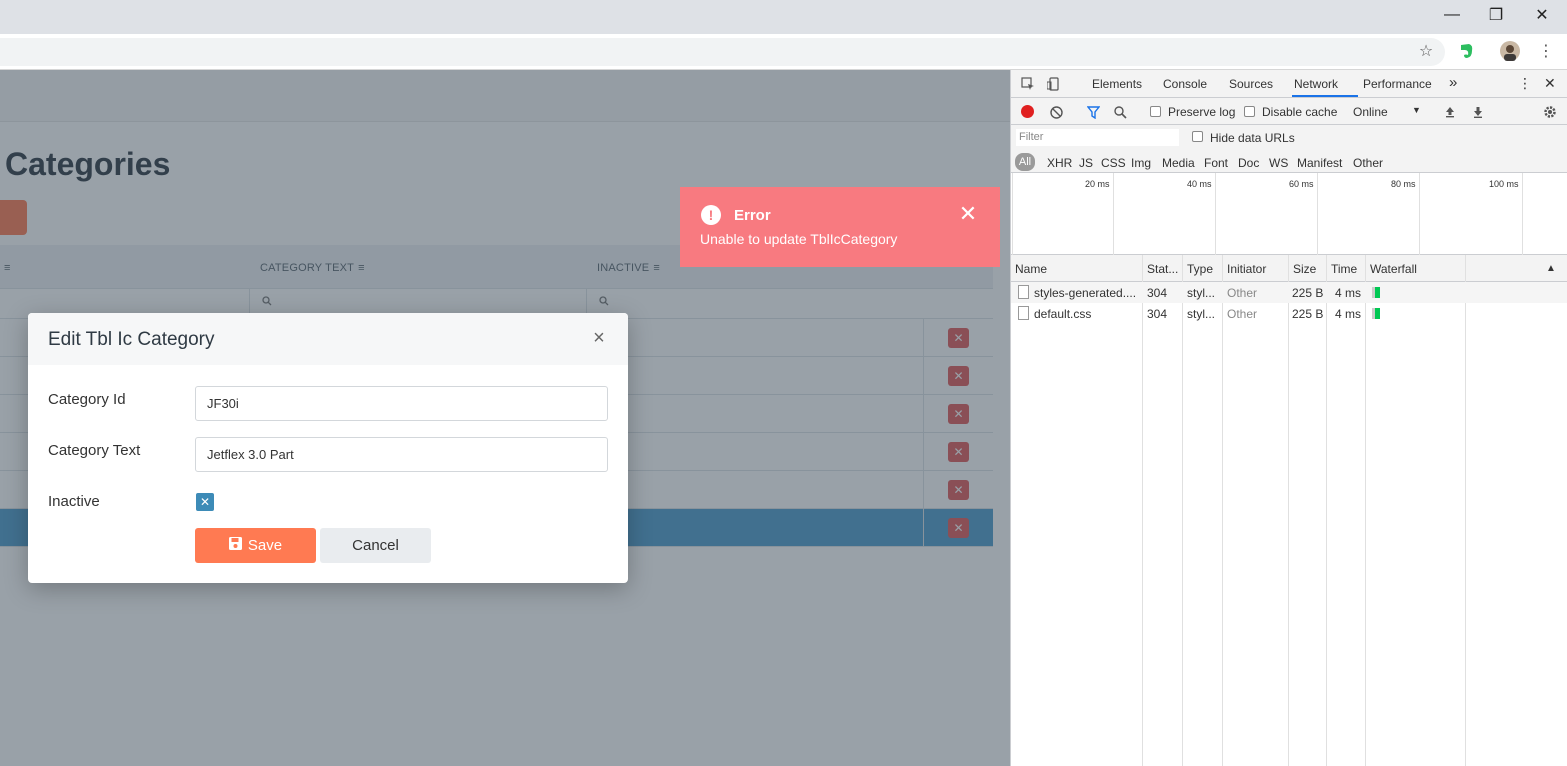 Image resolution: width=1567 pixels, height=766 pixels. Describe the element at coordinates (1199, 184) in the screenshot. I see `timeline-tick: 40 ms` at that location.